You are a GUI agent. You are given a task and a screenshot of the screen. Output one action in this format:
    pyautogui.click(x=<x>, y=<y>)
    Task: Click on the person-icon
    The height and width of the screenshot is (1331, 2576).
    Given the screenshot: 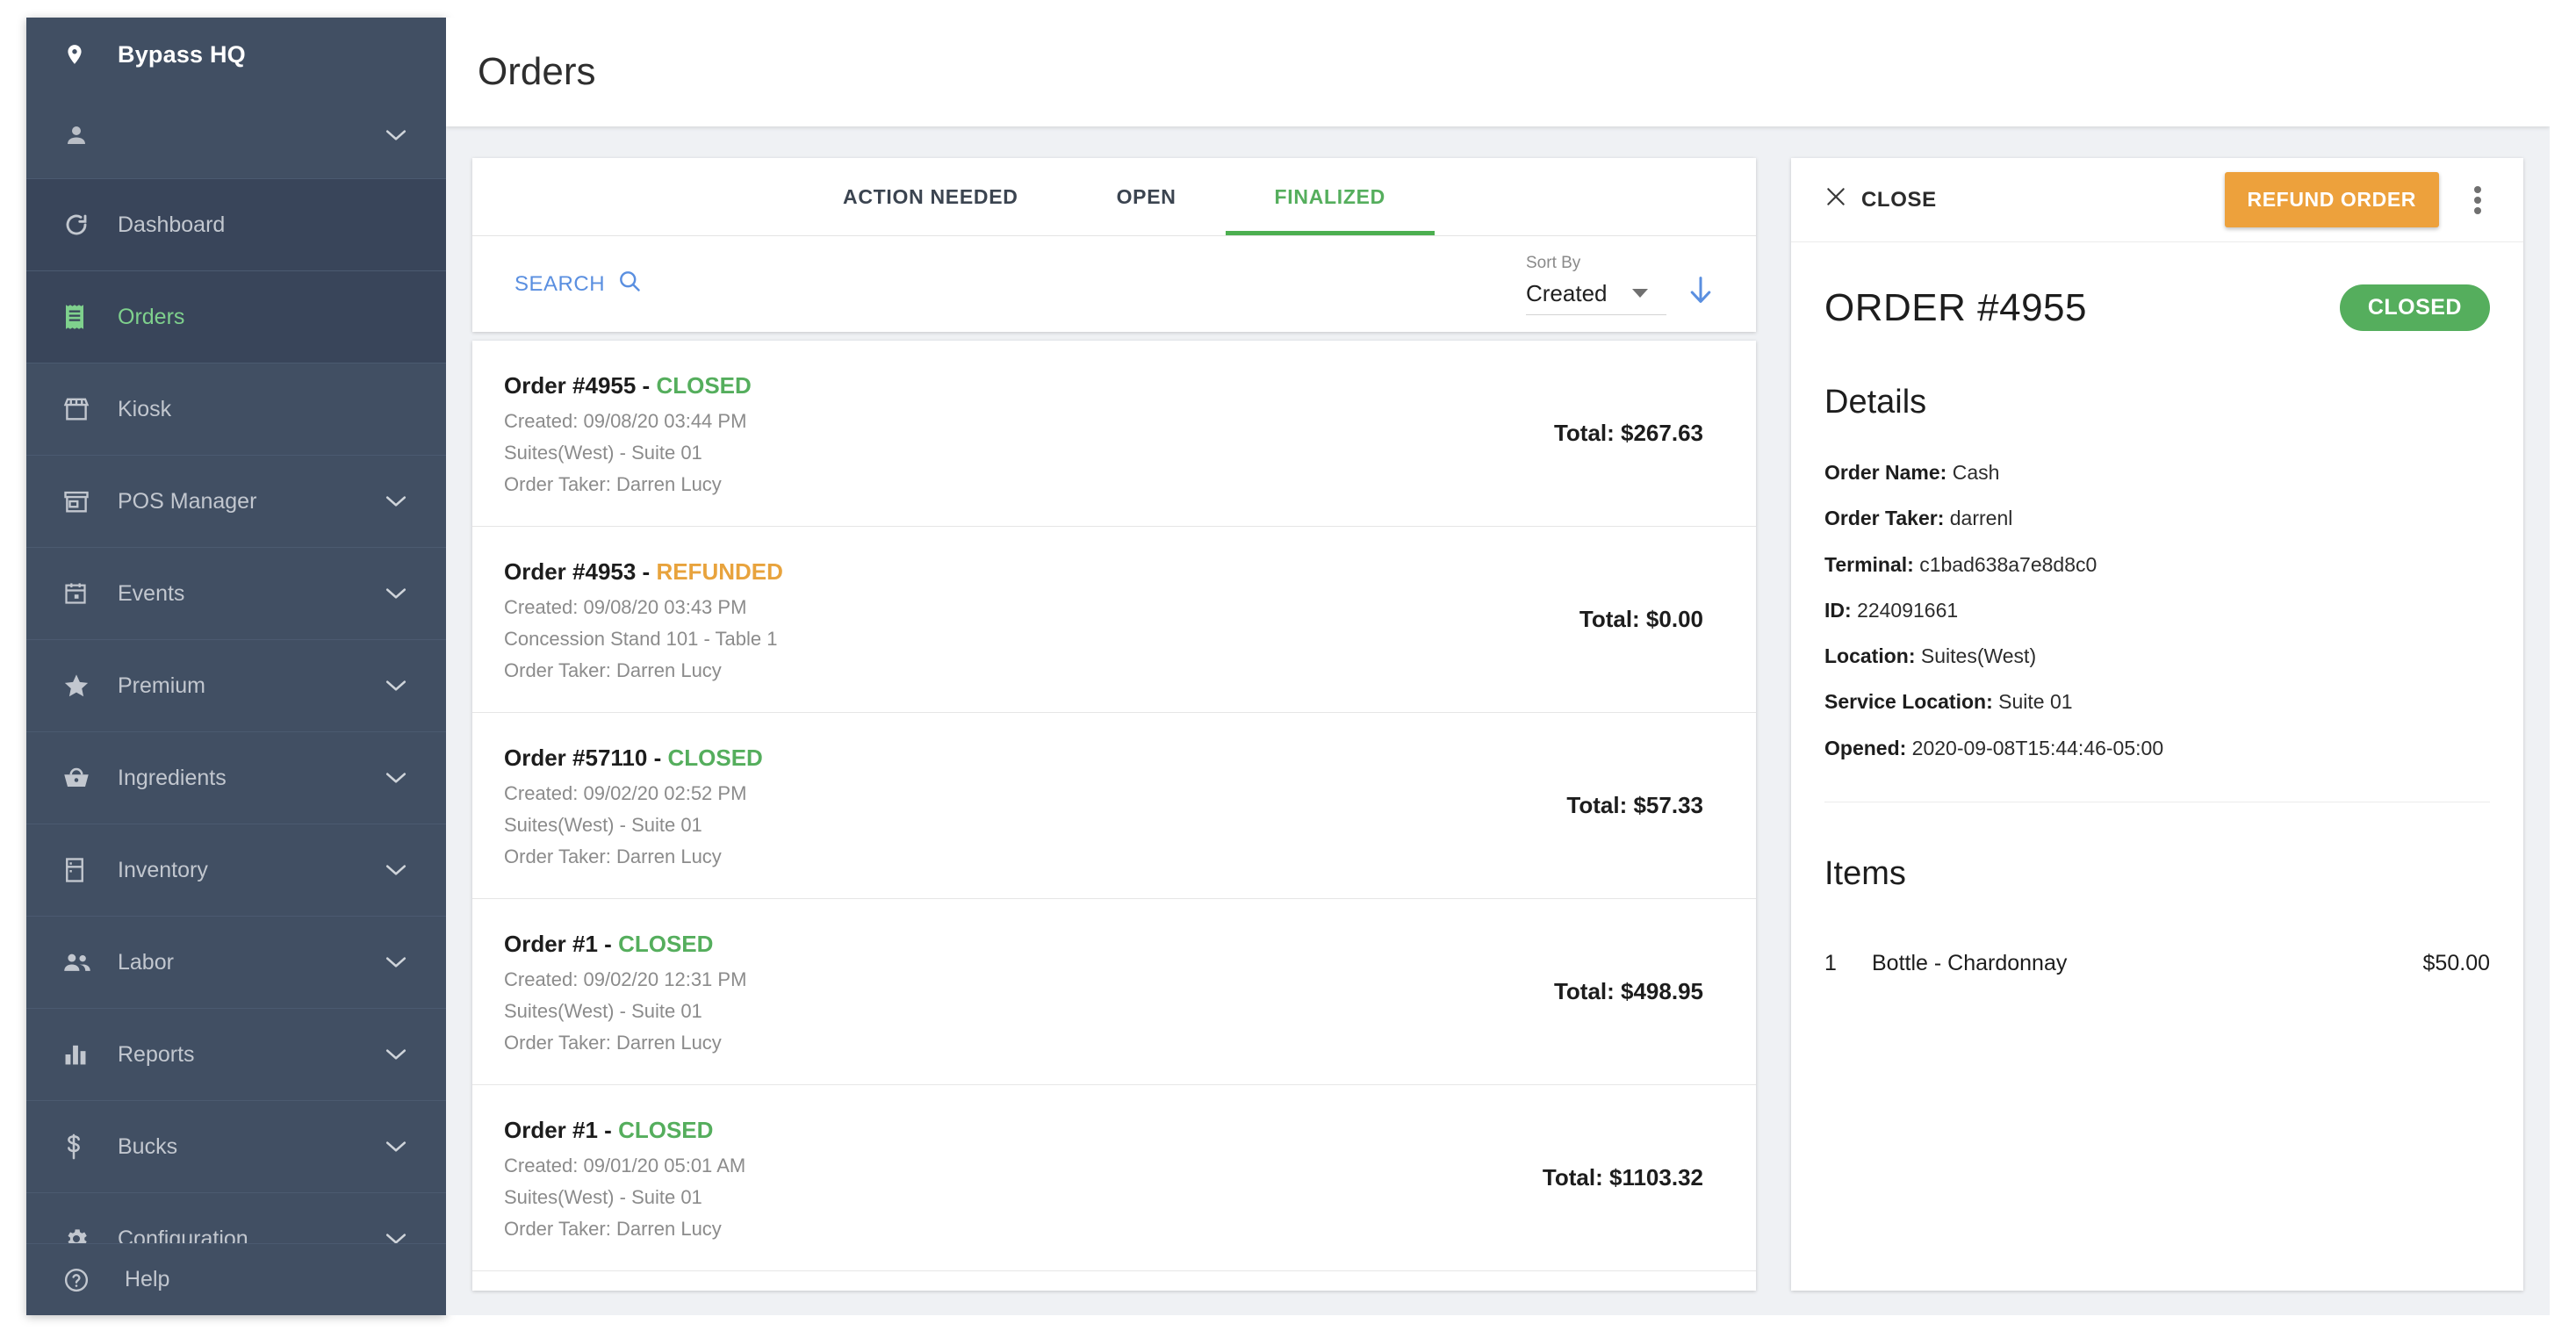 What is the action you would take?
    pyautogui.click(x=80, y=135)
    